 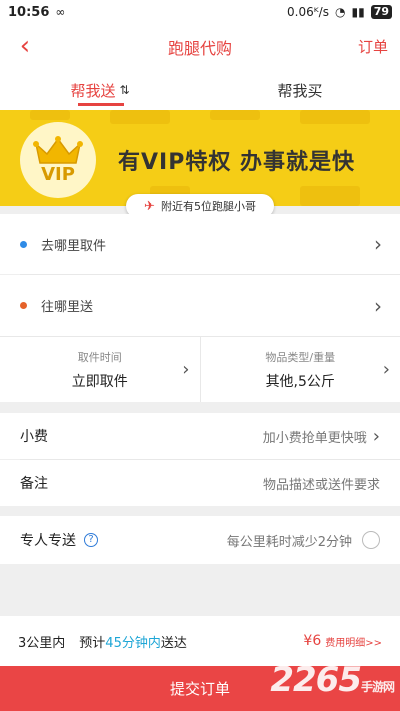 I want to click on pickup-time-selector: 取件时间 立即取件 ›, so click(x=100, y=369).